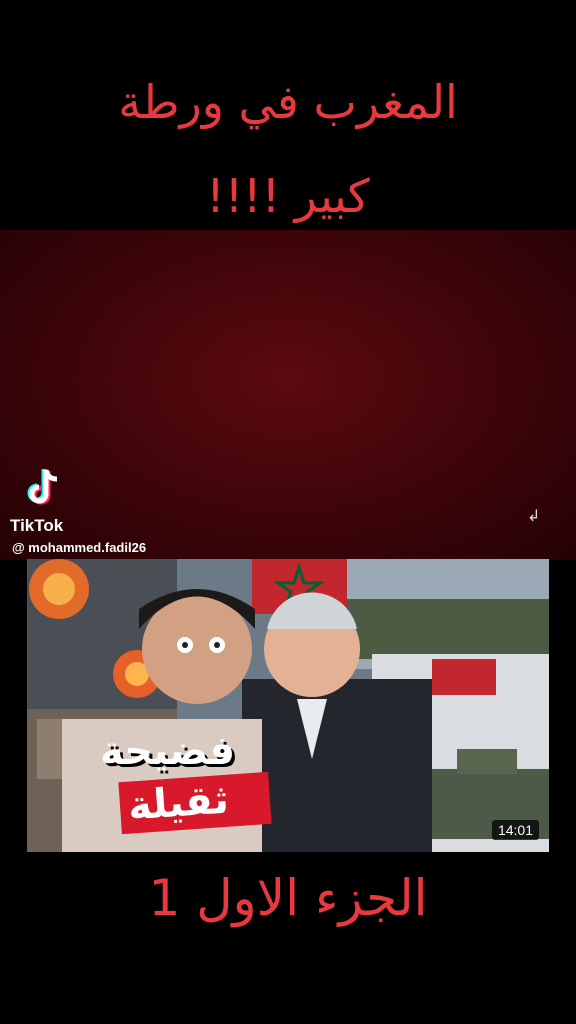 The width and height of the screenshot is (576, 1024). What do you see at coordinates (288, 898) in the screenshot?
I see `part-label: الجزء الاول 1` at bounding box center [288, 898].